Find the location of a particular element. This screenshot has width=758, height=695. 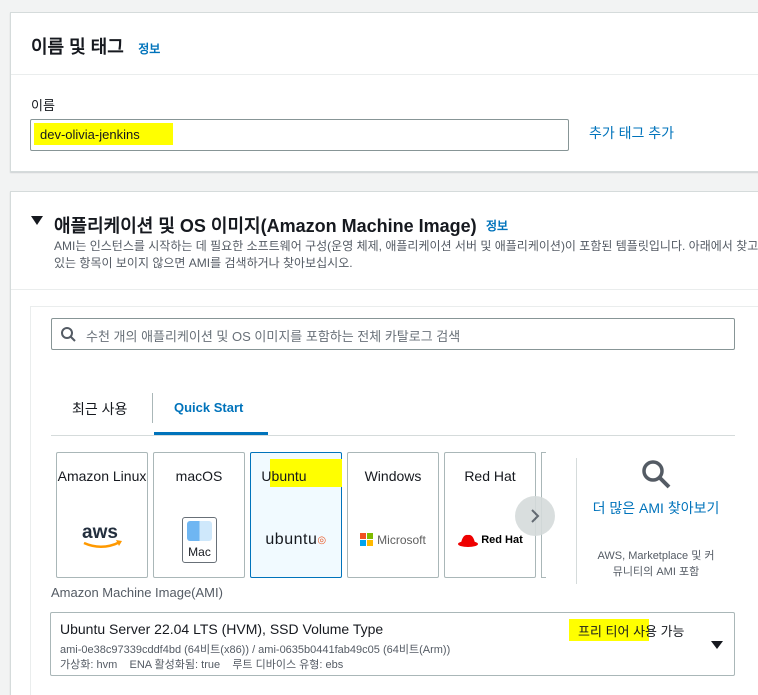

finder-icon: Mac is located at coordinates (199, 540).